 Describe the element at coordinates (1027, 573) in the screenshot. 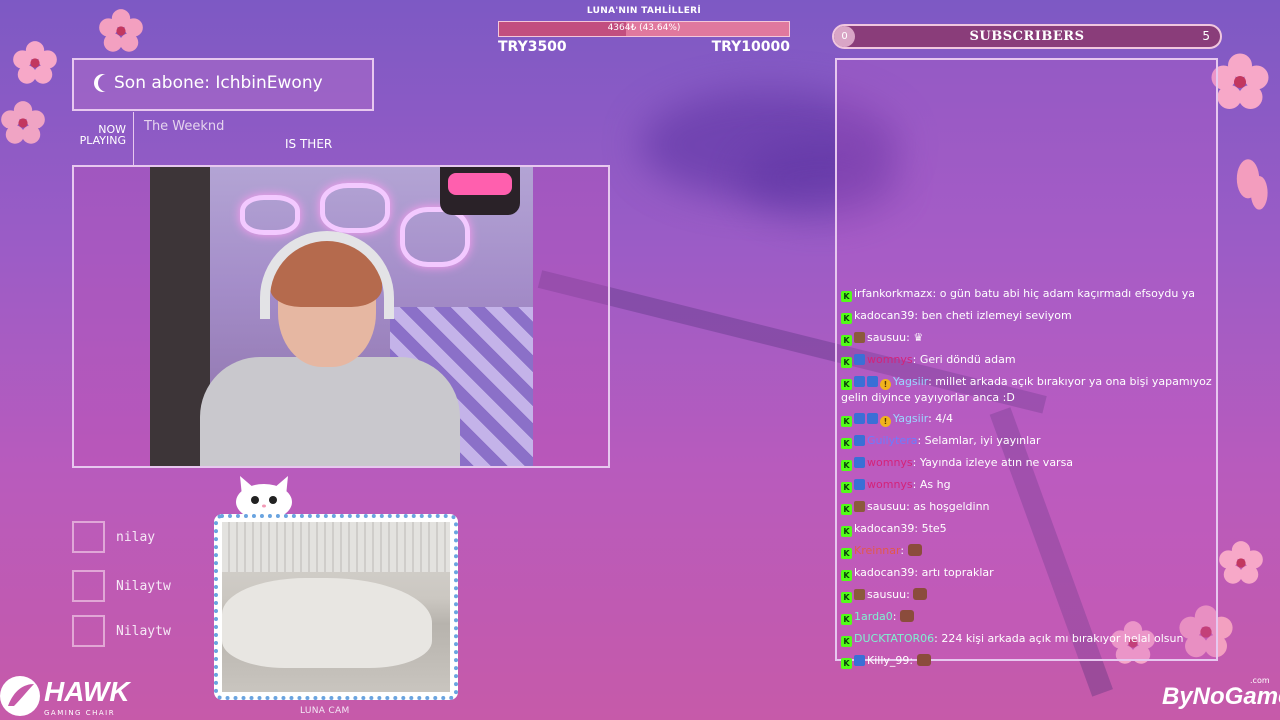

I see `chat-message: Kkadocan39: artı topraklar` at that location.